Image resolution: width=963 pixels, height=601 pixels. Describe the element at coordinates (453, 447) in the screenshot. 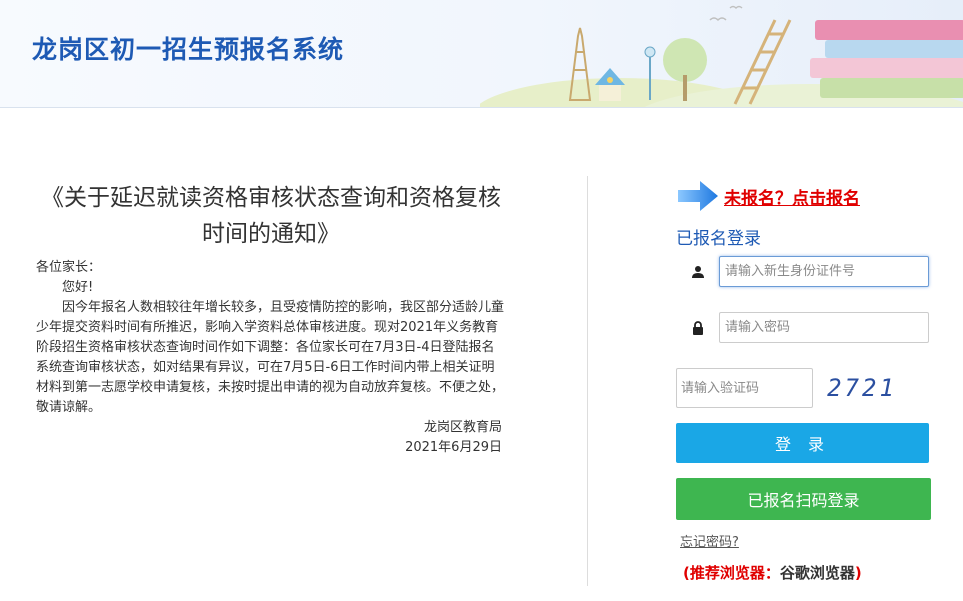

I see `notice-date: 2021年6月29日` at that location.